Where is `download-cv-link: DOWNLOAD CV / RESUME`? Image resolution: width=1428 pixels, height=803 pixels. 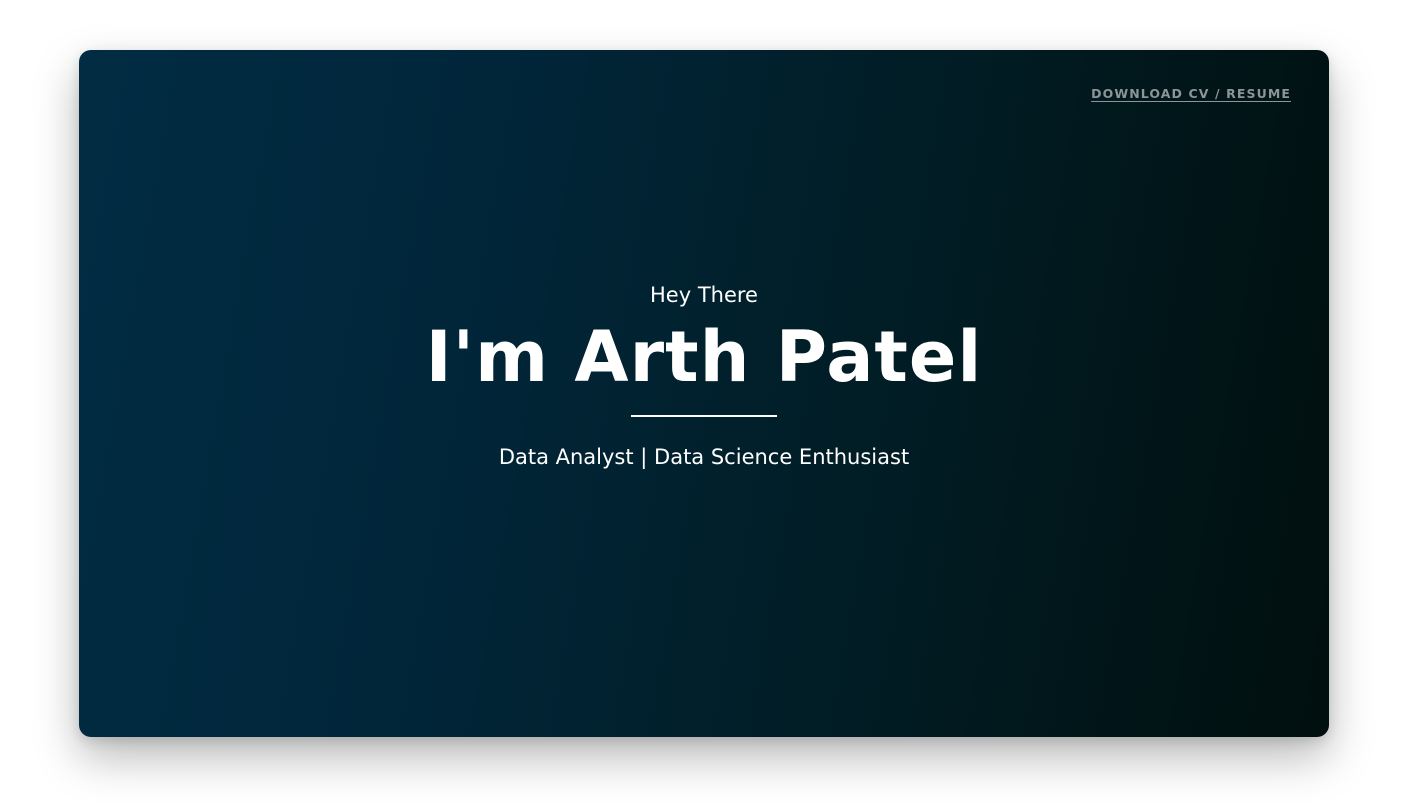
download-cv-link: DOWNLOAD CV / RESUME is located at coordinates (1191, 93).